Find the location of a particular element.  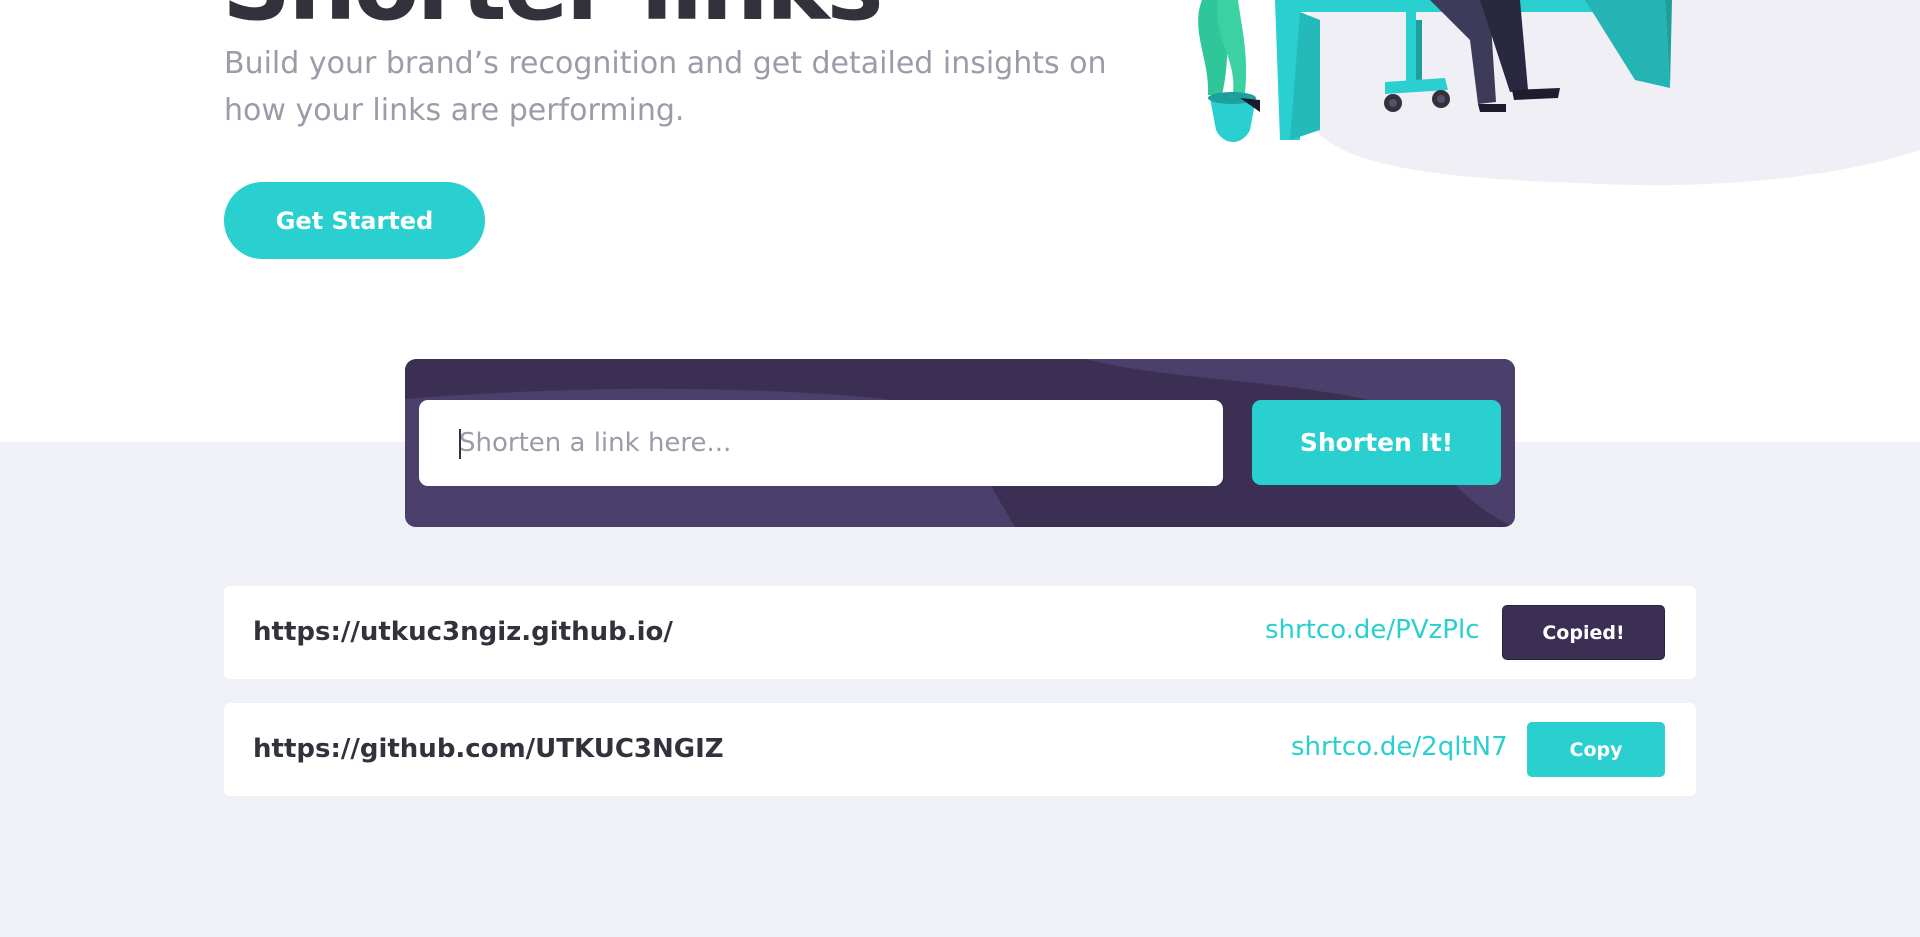

copy-button: Copy is located at coordinates (1596, 749).